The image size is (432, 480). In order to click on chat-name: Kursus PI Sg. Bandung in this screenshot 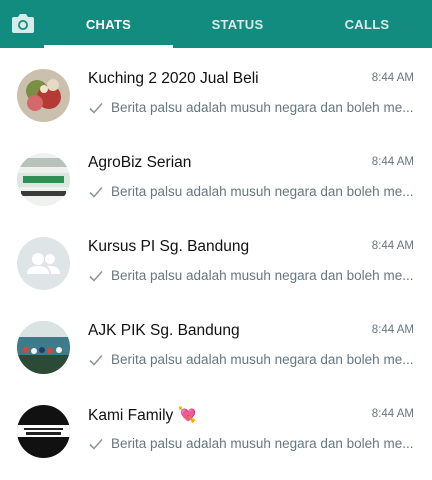, I will do `click(169, 246)`.